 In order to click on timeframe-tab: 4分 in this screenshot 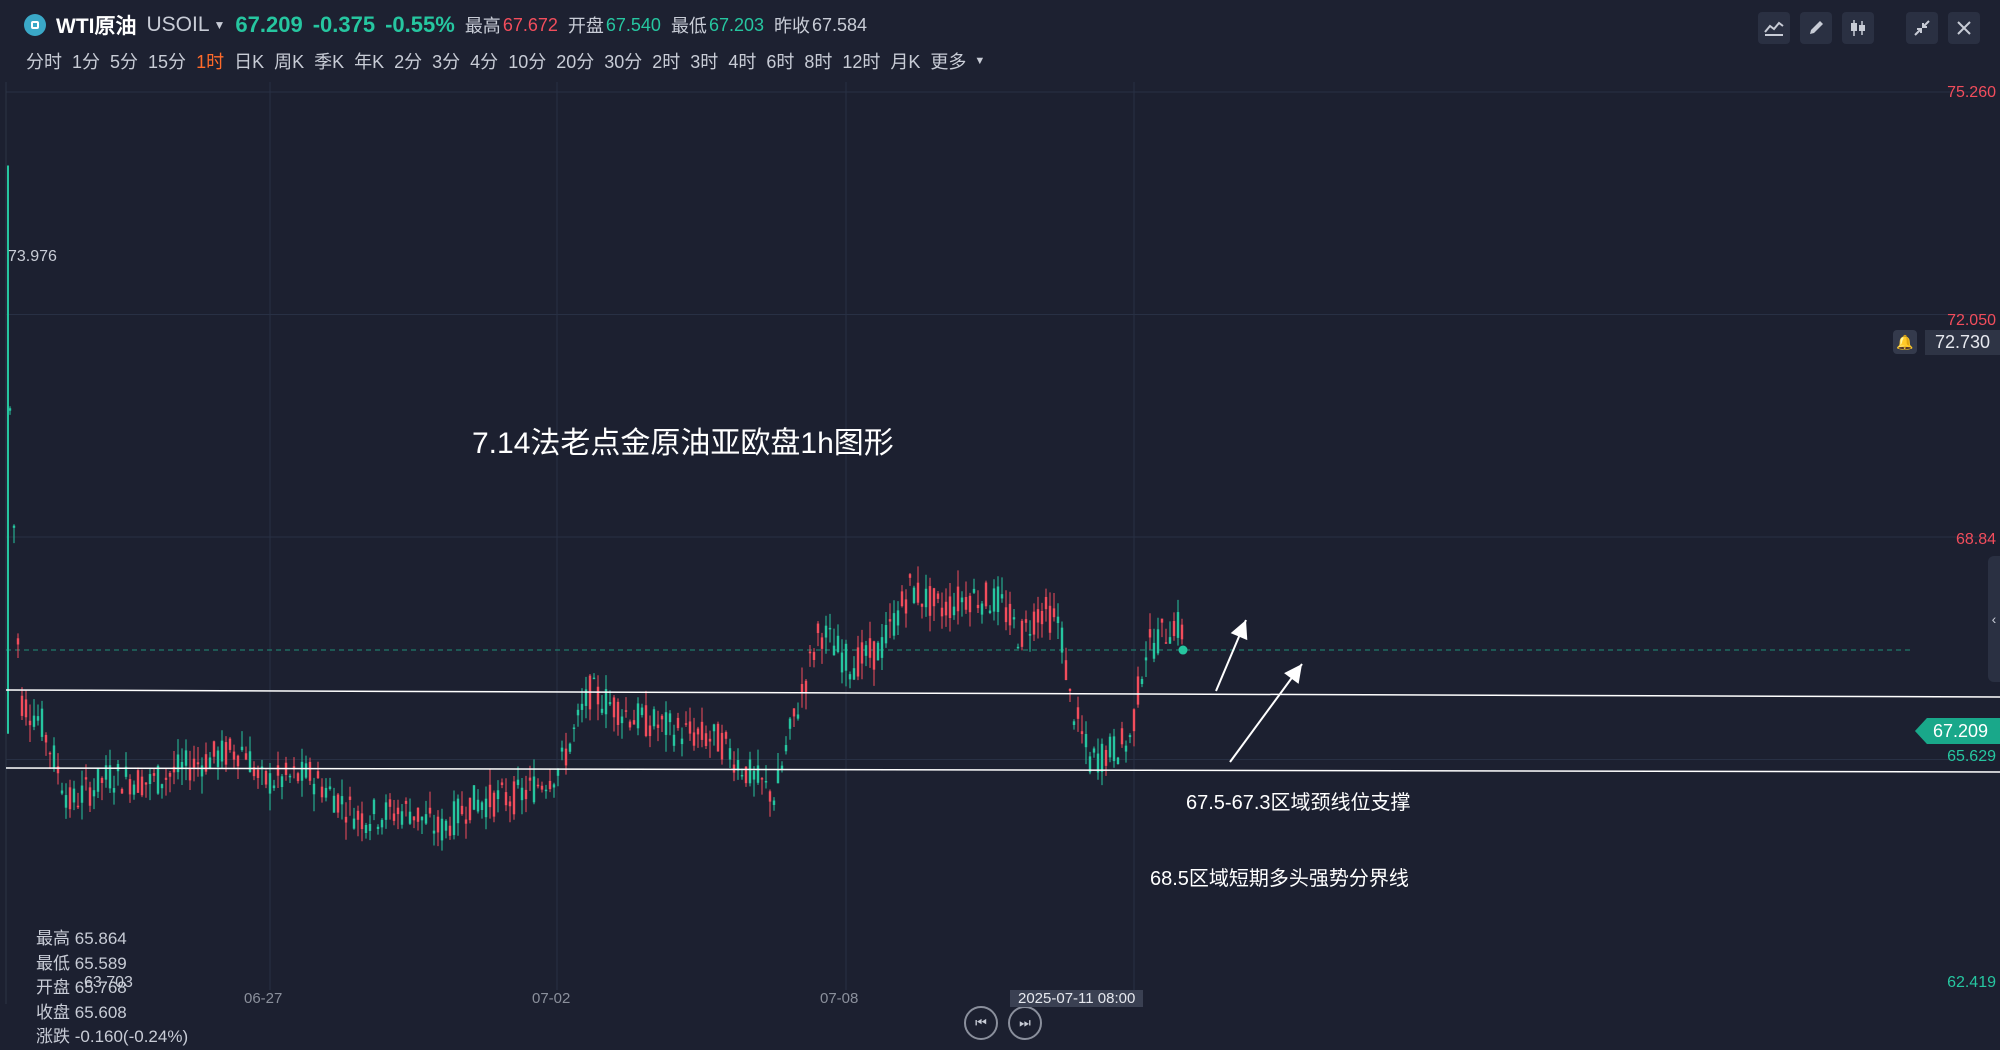, I will do `click(487, 61)`.